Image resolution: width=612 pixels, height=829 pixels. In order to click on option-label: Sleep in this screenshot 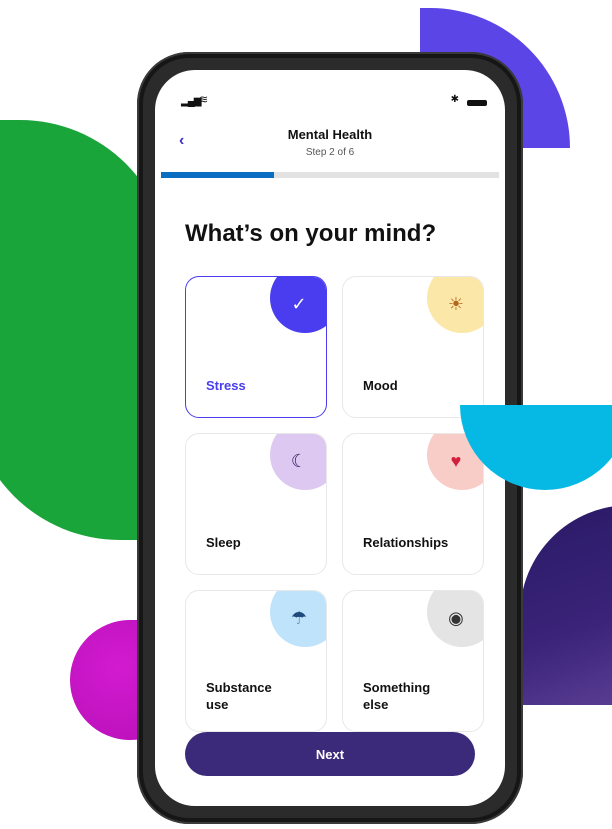, I will do `click(223, 542)`.